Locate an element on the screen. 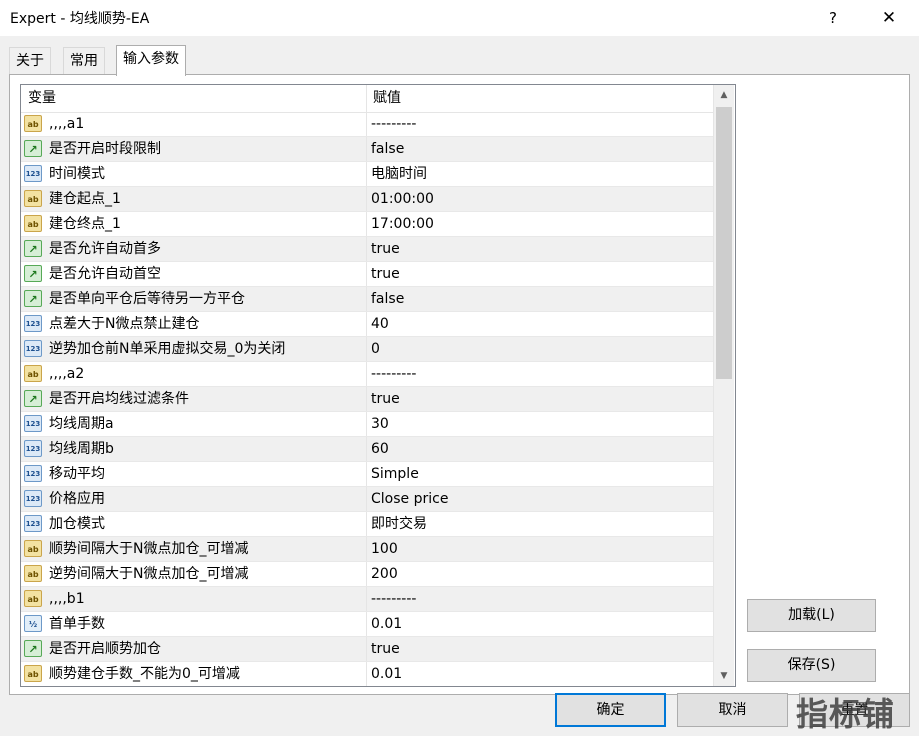 This screenshot has width=919, height=736. table-row: 123 点差大于N微点禁止建仓 40 is located at coordinates (367, 324).